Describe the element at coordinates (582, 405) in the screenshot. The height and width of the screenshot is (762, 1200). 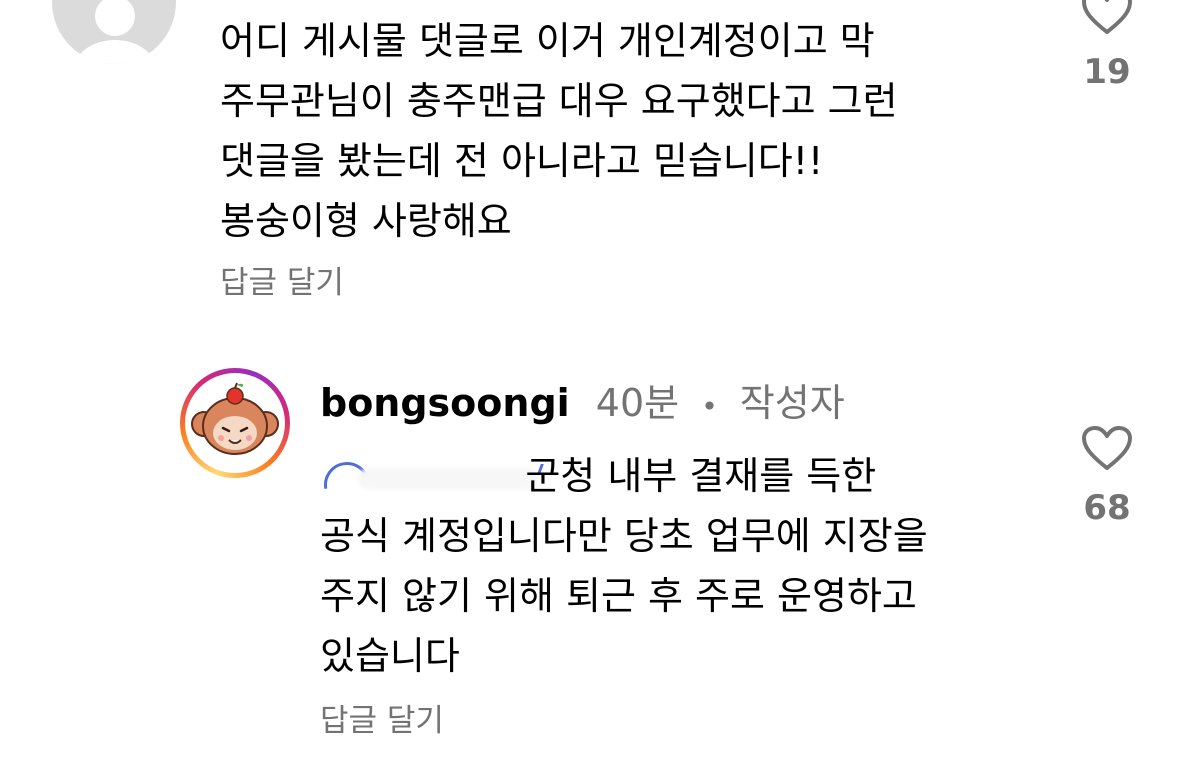
I see `comment-meta: bongsoongi 40분 • 작성자` at that location.